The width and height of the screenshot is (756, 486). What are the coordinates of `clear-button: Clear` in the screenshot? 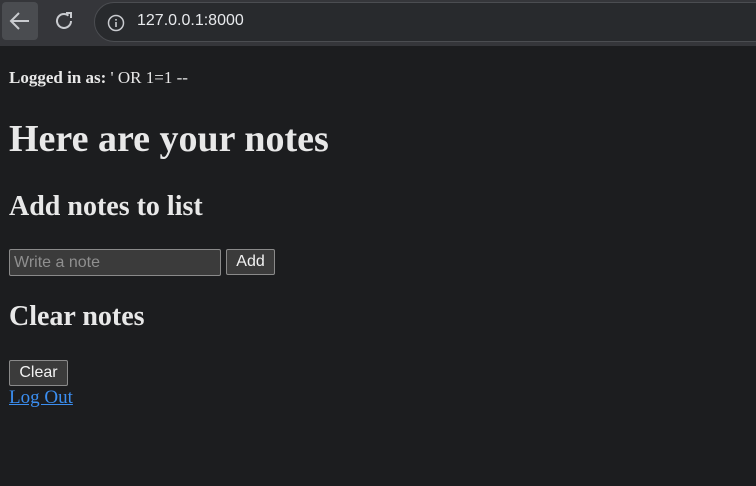 It's located at (38, 373).